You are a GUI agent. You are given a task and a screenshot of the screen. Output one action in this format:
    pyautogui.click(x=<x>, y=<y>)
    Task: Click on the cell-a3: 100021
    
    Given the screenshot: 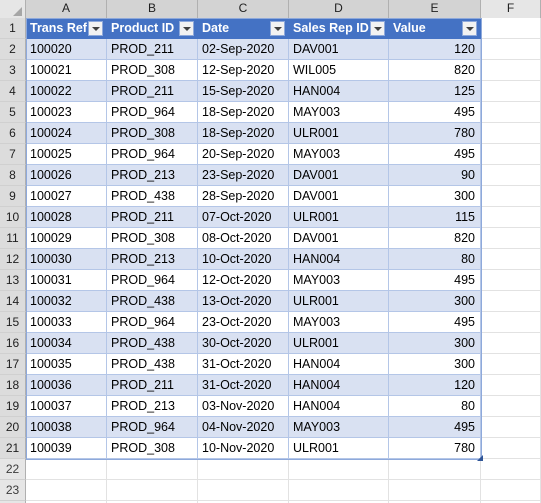 What is the action you would take?
    pyautogui.click(x=66, y=70)
    